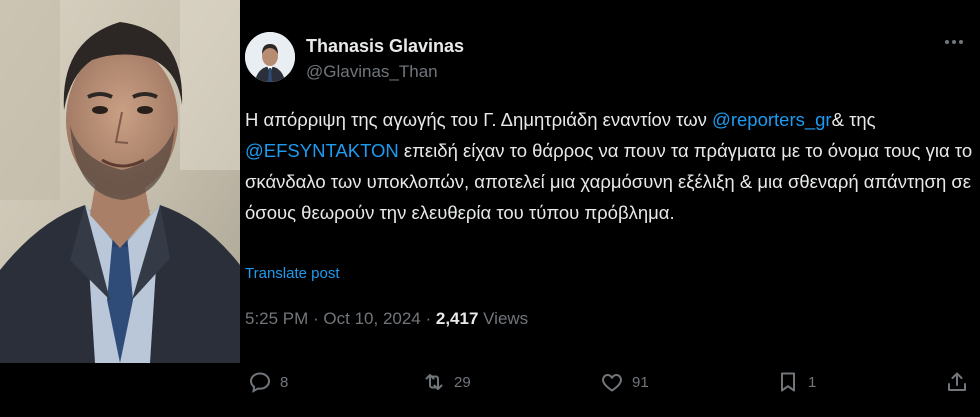 This screenshot has width=980, height=417. What do you see at coordinates (371, 318) in the screenshot?
I see `post-date: Oct 10, 2024` at bounding box center [371, 318].